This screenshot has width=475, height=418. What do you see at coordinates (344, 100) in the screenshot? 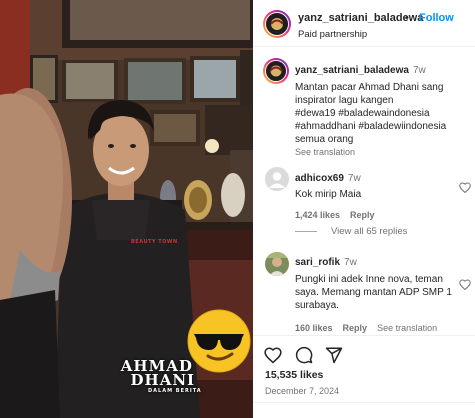
I see `caption-line-2: inspirator lagu kangen` at bounding box center [344, 100].